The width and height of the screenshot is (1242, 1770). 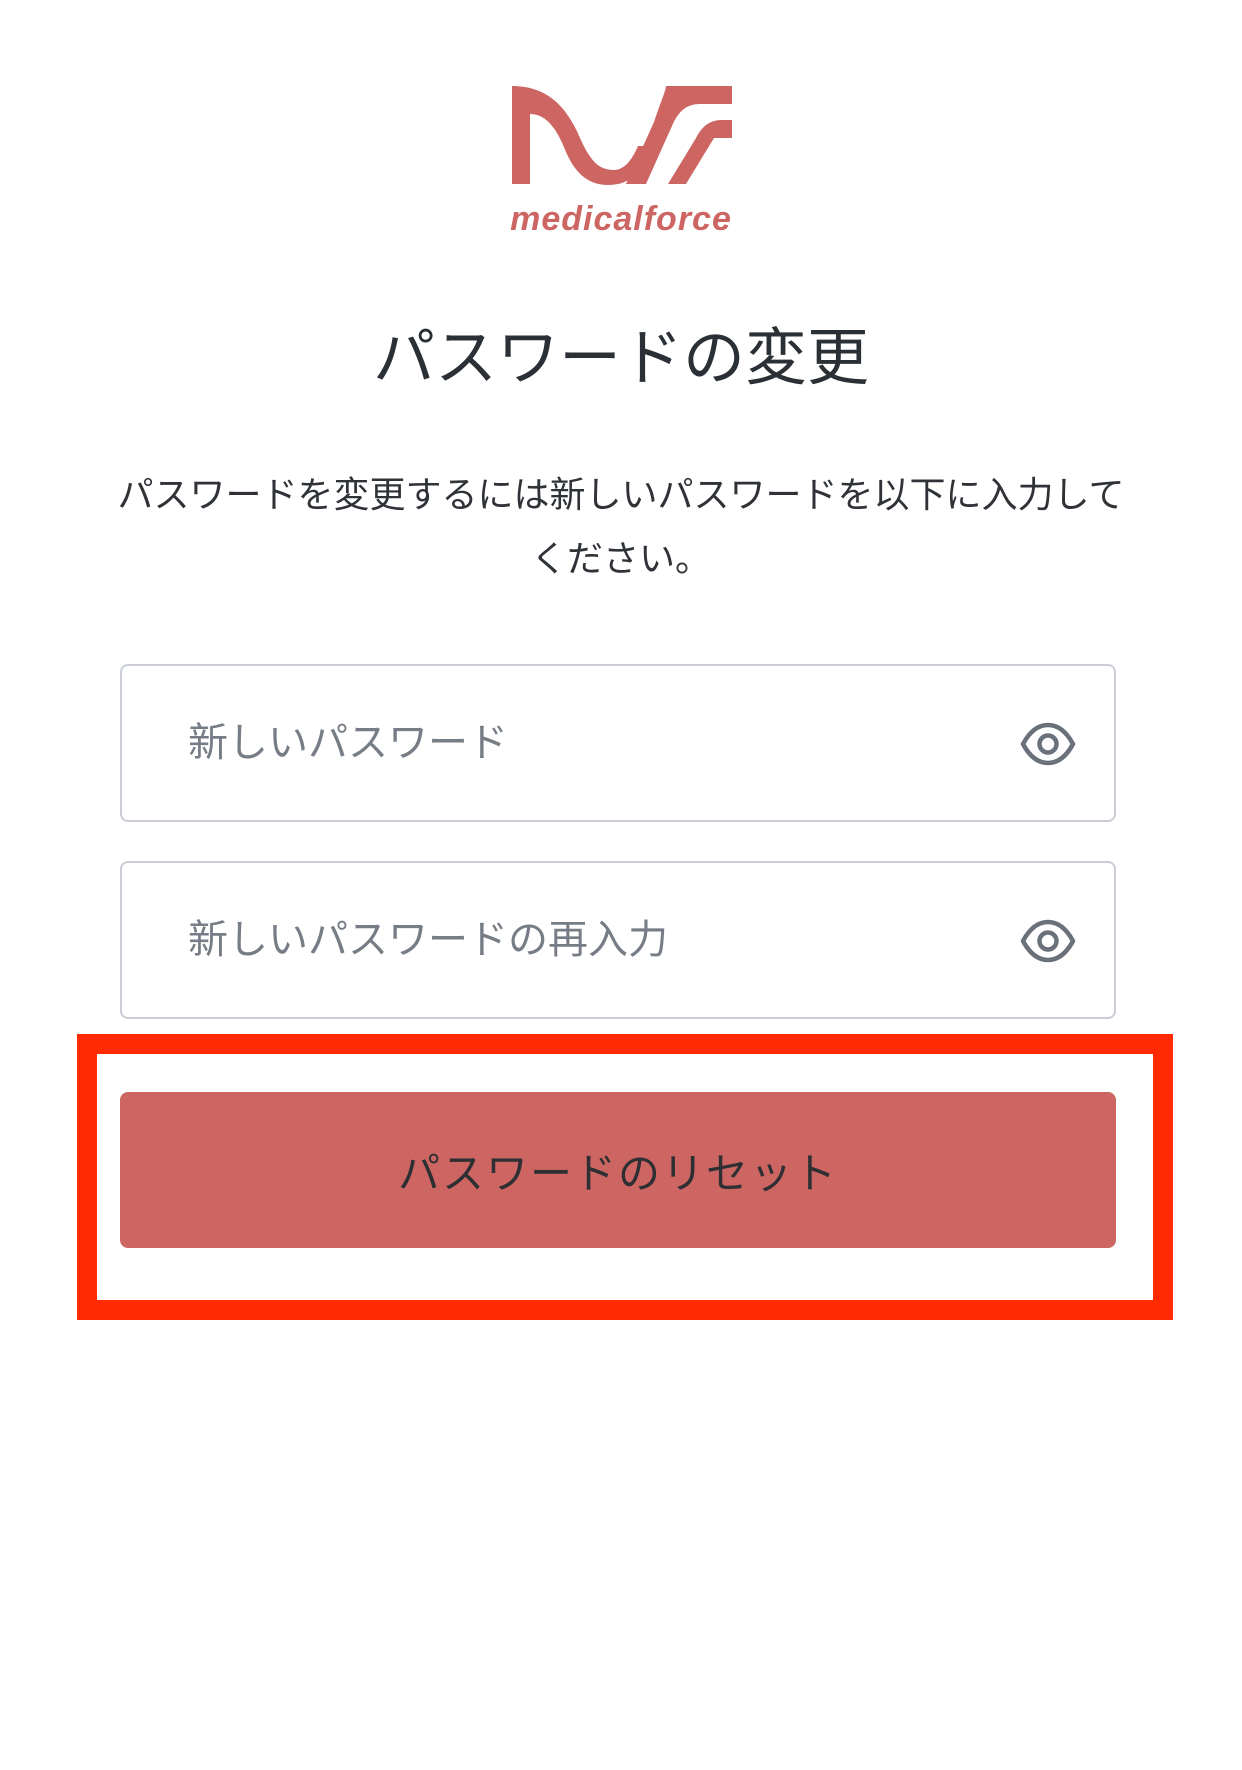 What do you see at coordinates (618, 1170) in the screenshot?
I see `reset-password-button: パスワードのリセット` at bounding box center [618, 1170].